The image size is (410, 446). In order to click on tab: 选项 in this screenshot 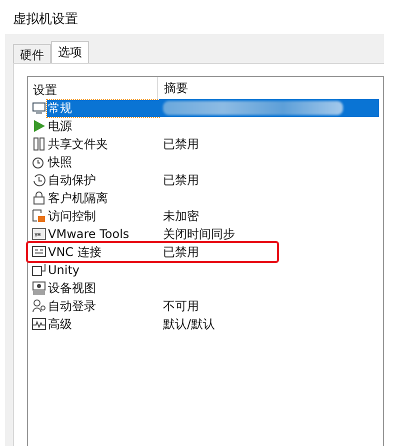, I will do `click(70, 52)`.